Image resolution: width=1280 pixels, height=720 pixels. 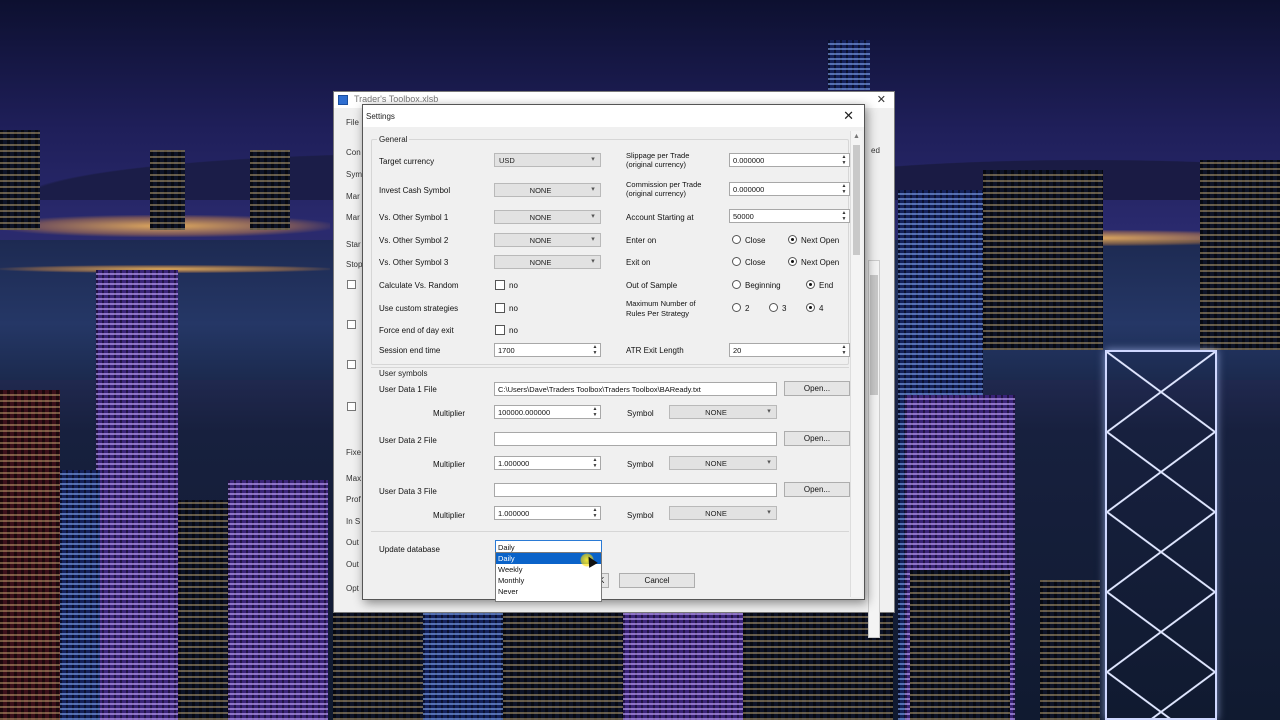 What do you see at coordinates (635, 490) in the screenshot?
I see `user-data-3-path-input` at bounding box center [635, 490].